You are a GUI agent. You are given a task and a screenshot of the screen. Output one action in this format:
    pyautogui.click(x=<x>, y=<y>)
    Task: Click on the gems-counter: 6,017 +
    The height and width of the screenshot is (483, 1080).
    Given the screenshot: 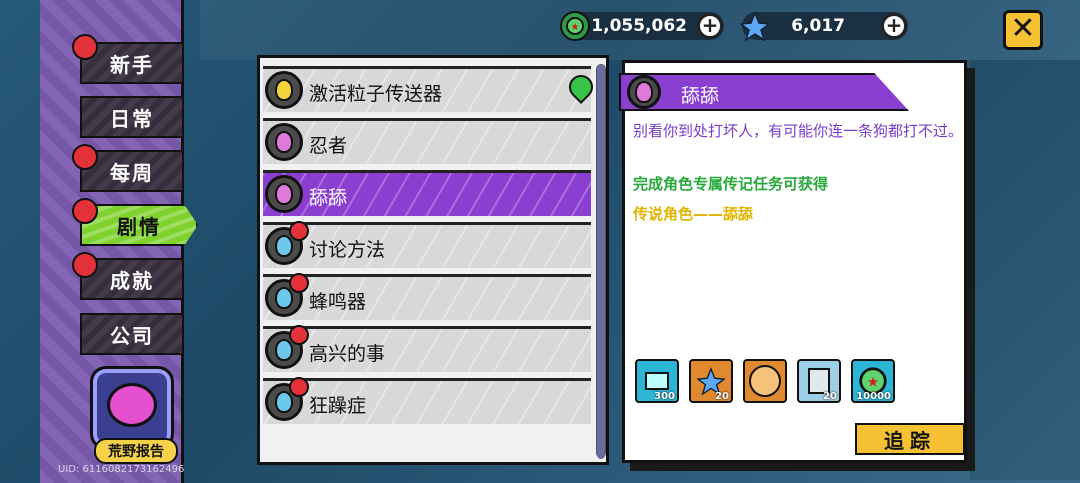 What is the action you would take?
    pyautogui.click(x=824, y=26)
    